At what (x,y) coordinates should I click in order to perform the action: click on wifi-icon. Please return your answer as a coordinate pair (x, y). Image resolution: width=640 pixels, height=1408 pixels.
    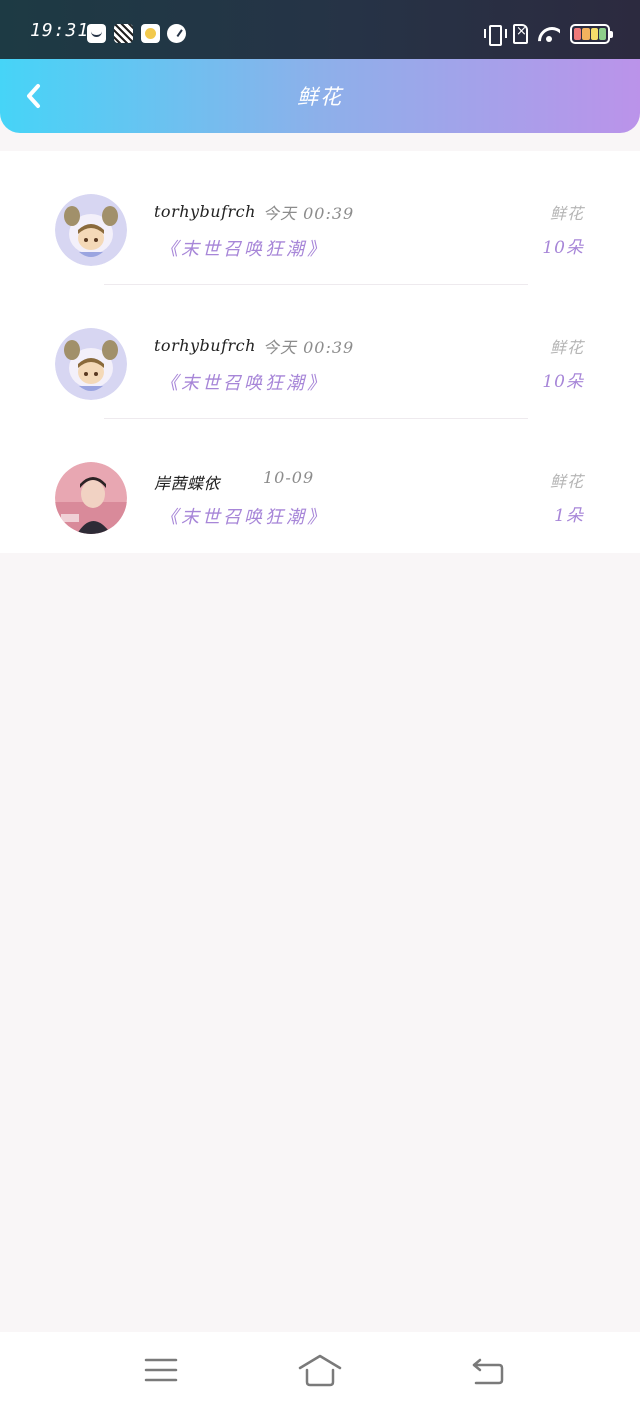
    Looking at the image, I should click on (549, 34).